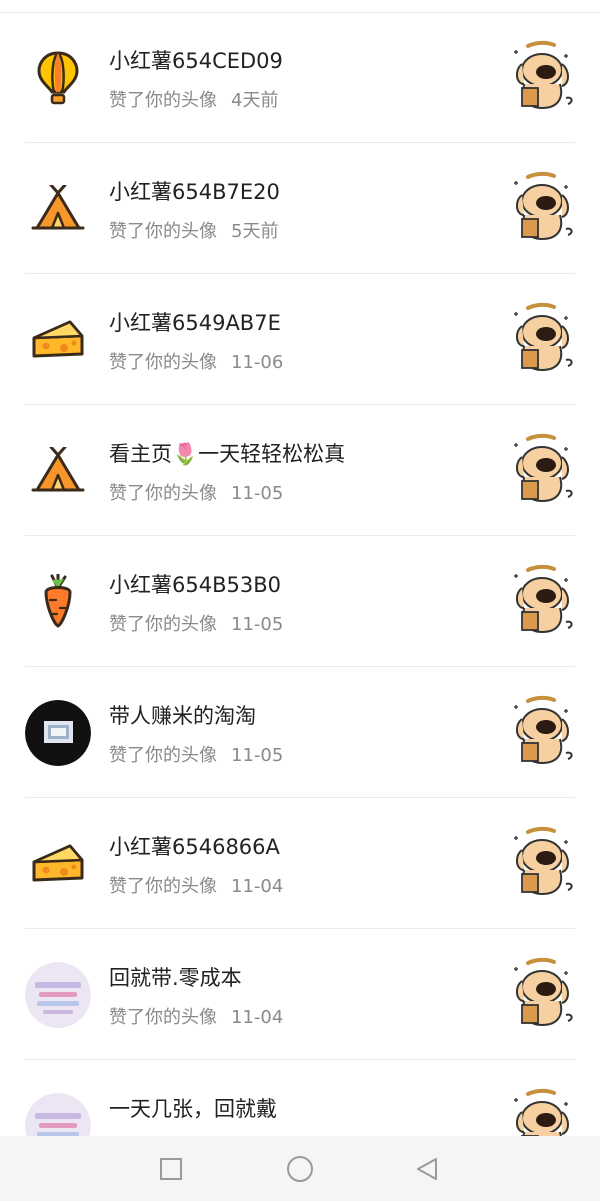 The height and width of the screenshot is (1201, 600). I want to click on timestamp: 11-06, so click(257, 362).